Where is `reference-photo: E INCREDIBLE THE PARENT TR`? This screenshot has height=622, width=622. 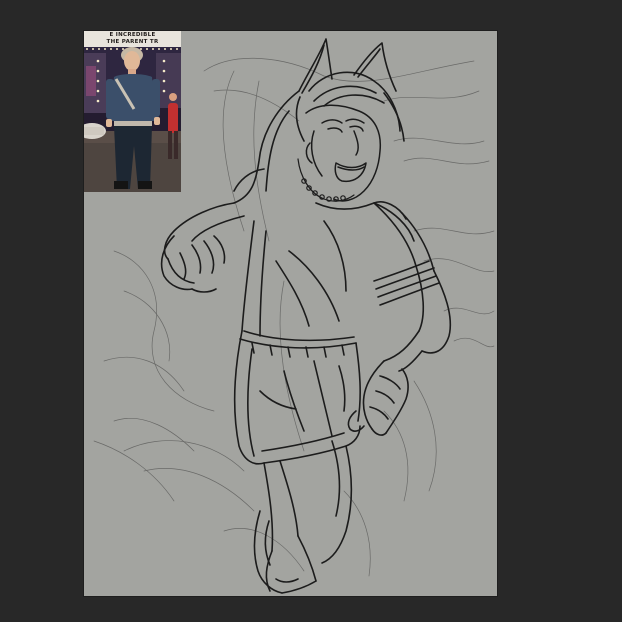
reference-photo: E INCREDIBLE THE PARENT TR is located at coordinates (132, 111).